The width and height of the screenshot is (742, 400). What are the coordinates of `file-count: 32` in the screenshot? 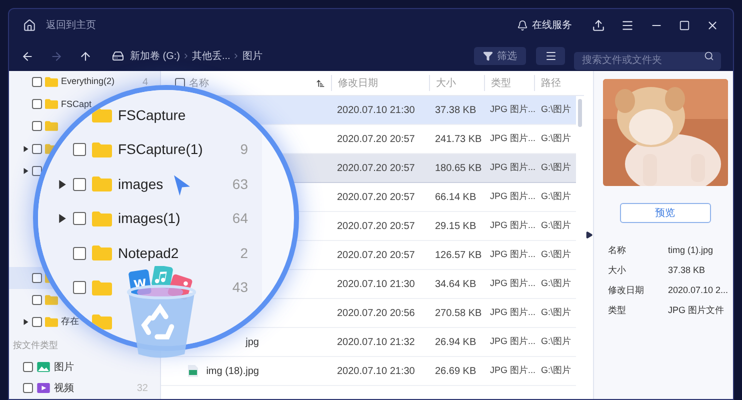 It's located at (142, 389).